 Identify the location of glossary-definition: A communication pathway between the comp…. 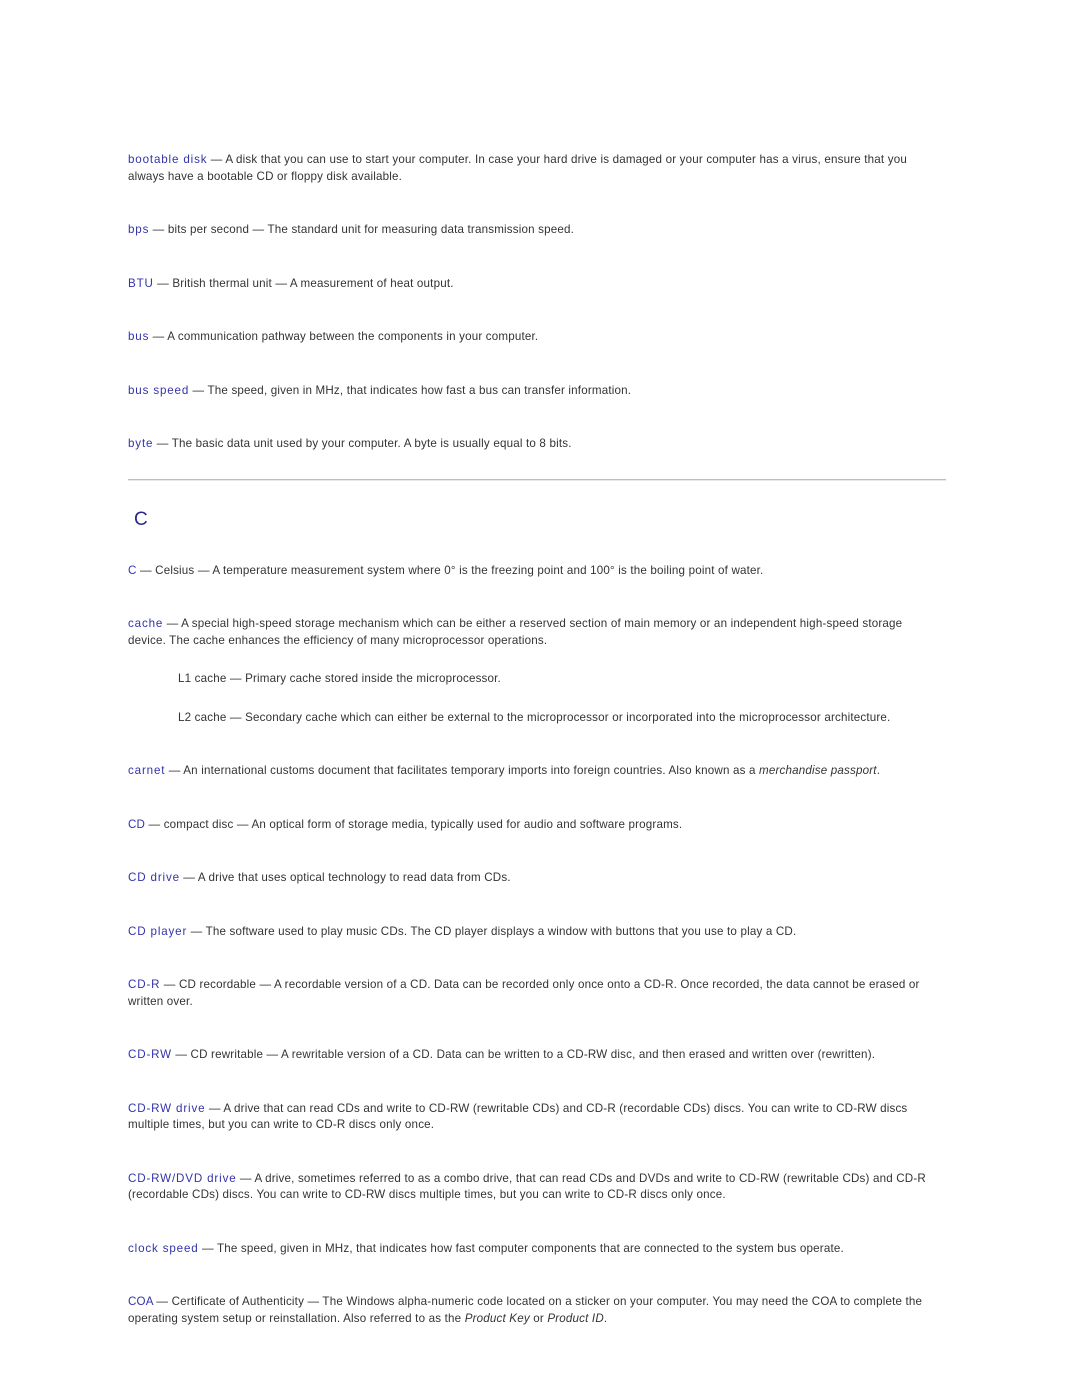
(353, 336).